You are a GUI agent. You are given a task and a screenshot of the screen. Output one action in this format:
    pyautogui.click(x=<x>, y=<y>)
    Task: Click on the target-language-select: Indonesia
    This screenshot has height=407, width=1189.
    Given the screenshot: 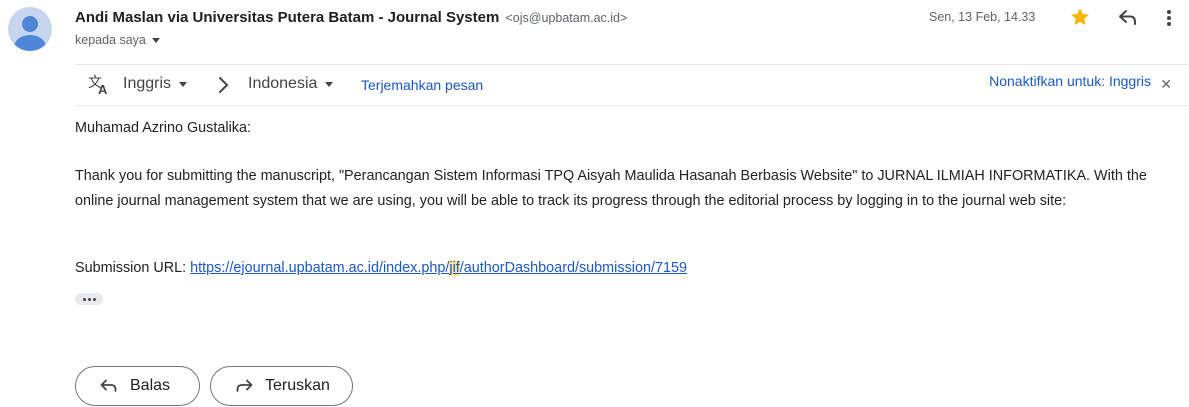 What is the action you would take?
    pyautogui.click(x=291, y=84)
    